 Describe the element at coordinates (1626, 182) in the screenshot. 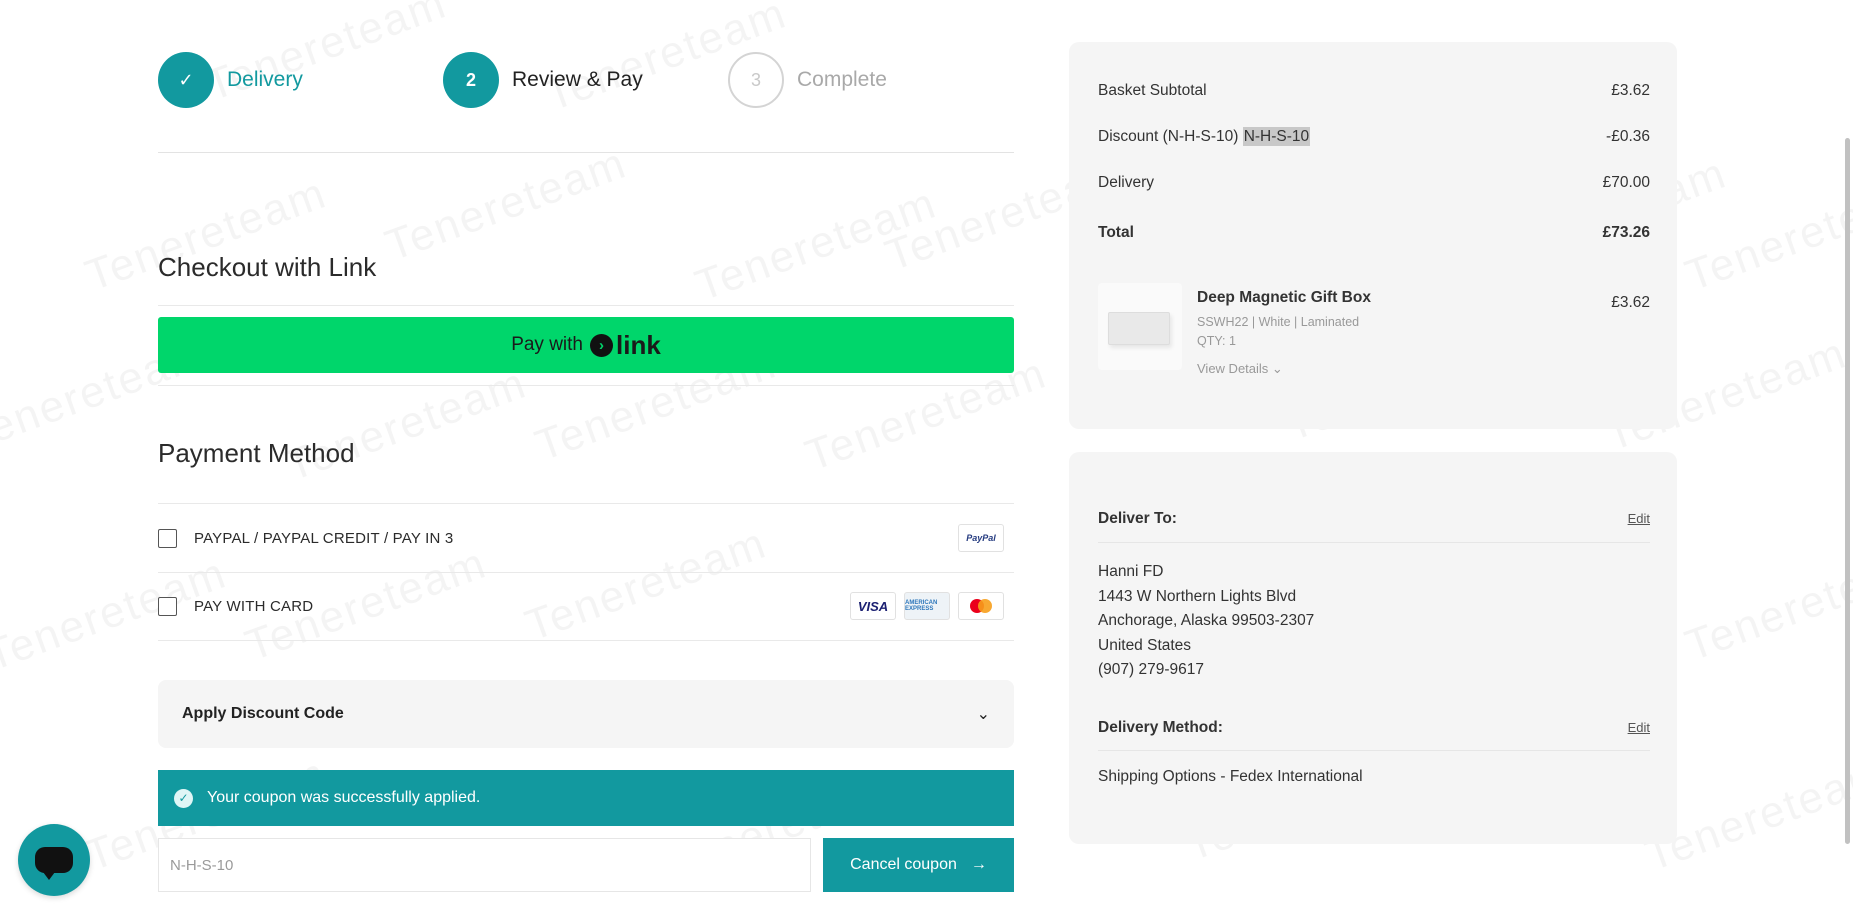

I see `summary-value: £70.00` at that location.